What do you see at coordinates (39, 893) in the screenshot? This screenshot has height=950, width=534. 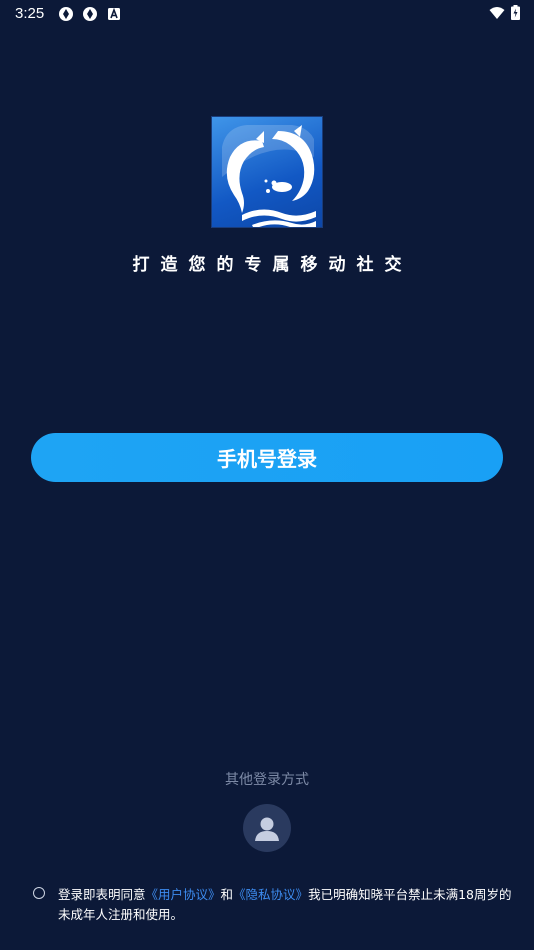 I see `agree-checkbox` at bounding box center [39, 893].